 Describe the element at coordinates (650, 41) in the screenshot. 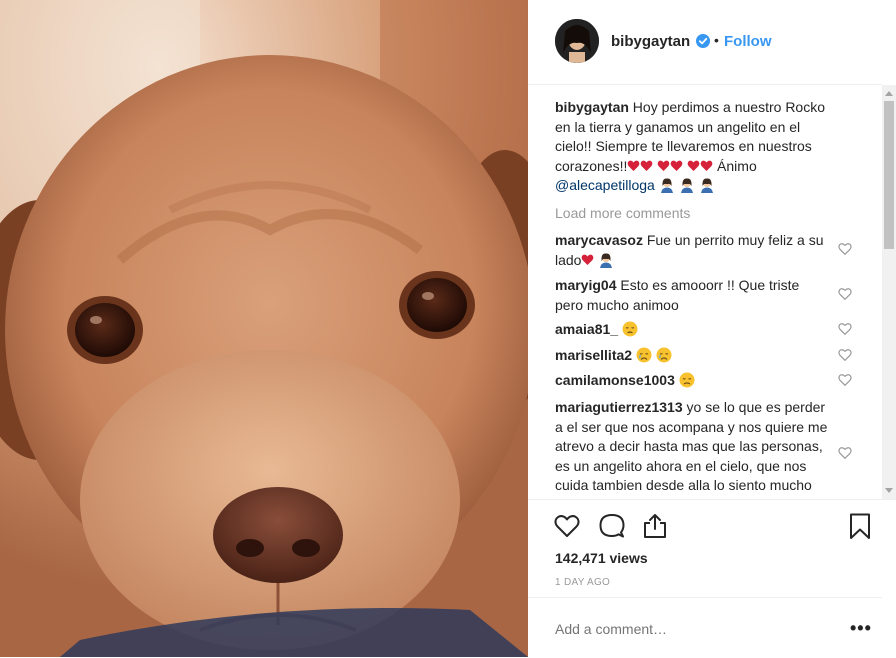

I see `author-username: bibygaytan` at that location.